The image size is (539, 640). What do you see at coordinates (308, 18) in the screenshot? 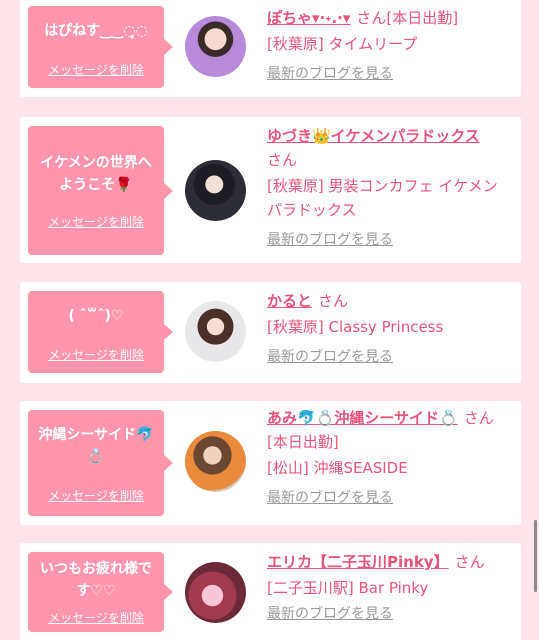
I see `cast-name-link: ぽちゃ▾·˖.·▾` at bounding box center [308, 18].